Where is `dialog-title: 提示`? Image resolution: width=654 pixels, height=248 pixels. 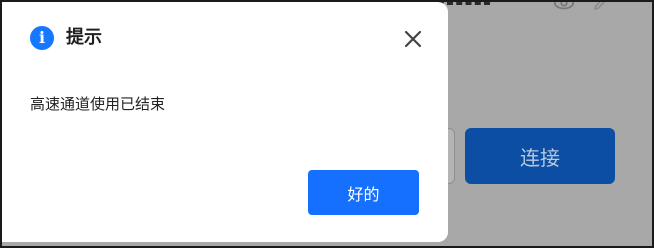
dialog-title: 提示 is located at coordinates (84, 37).